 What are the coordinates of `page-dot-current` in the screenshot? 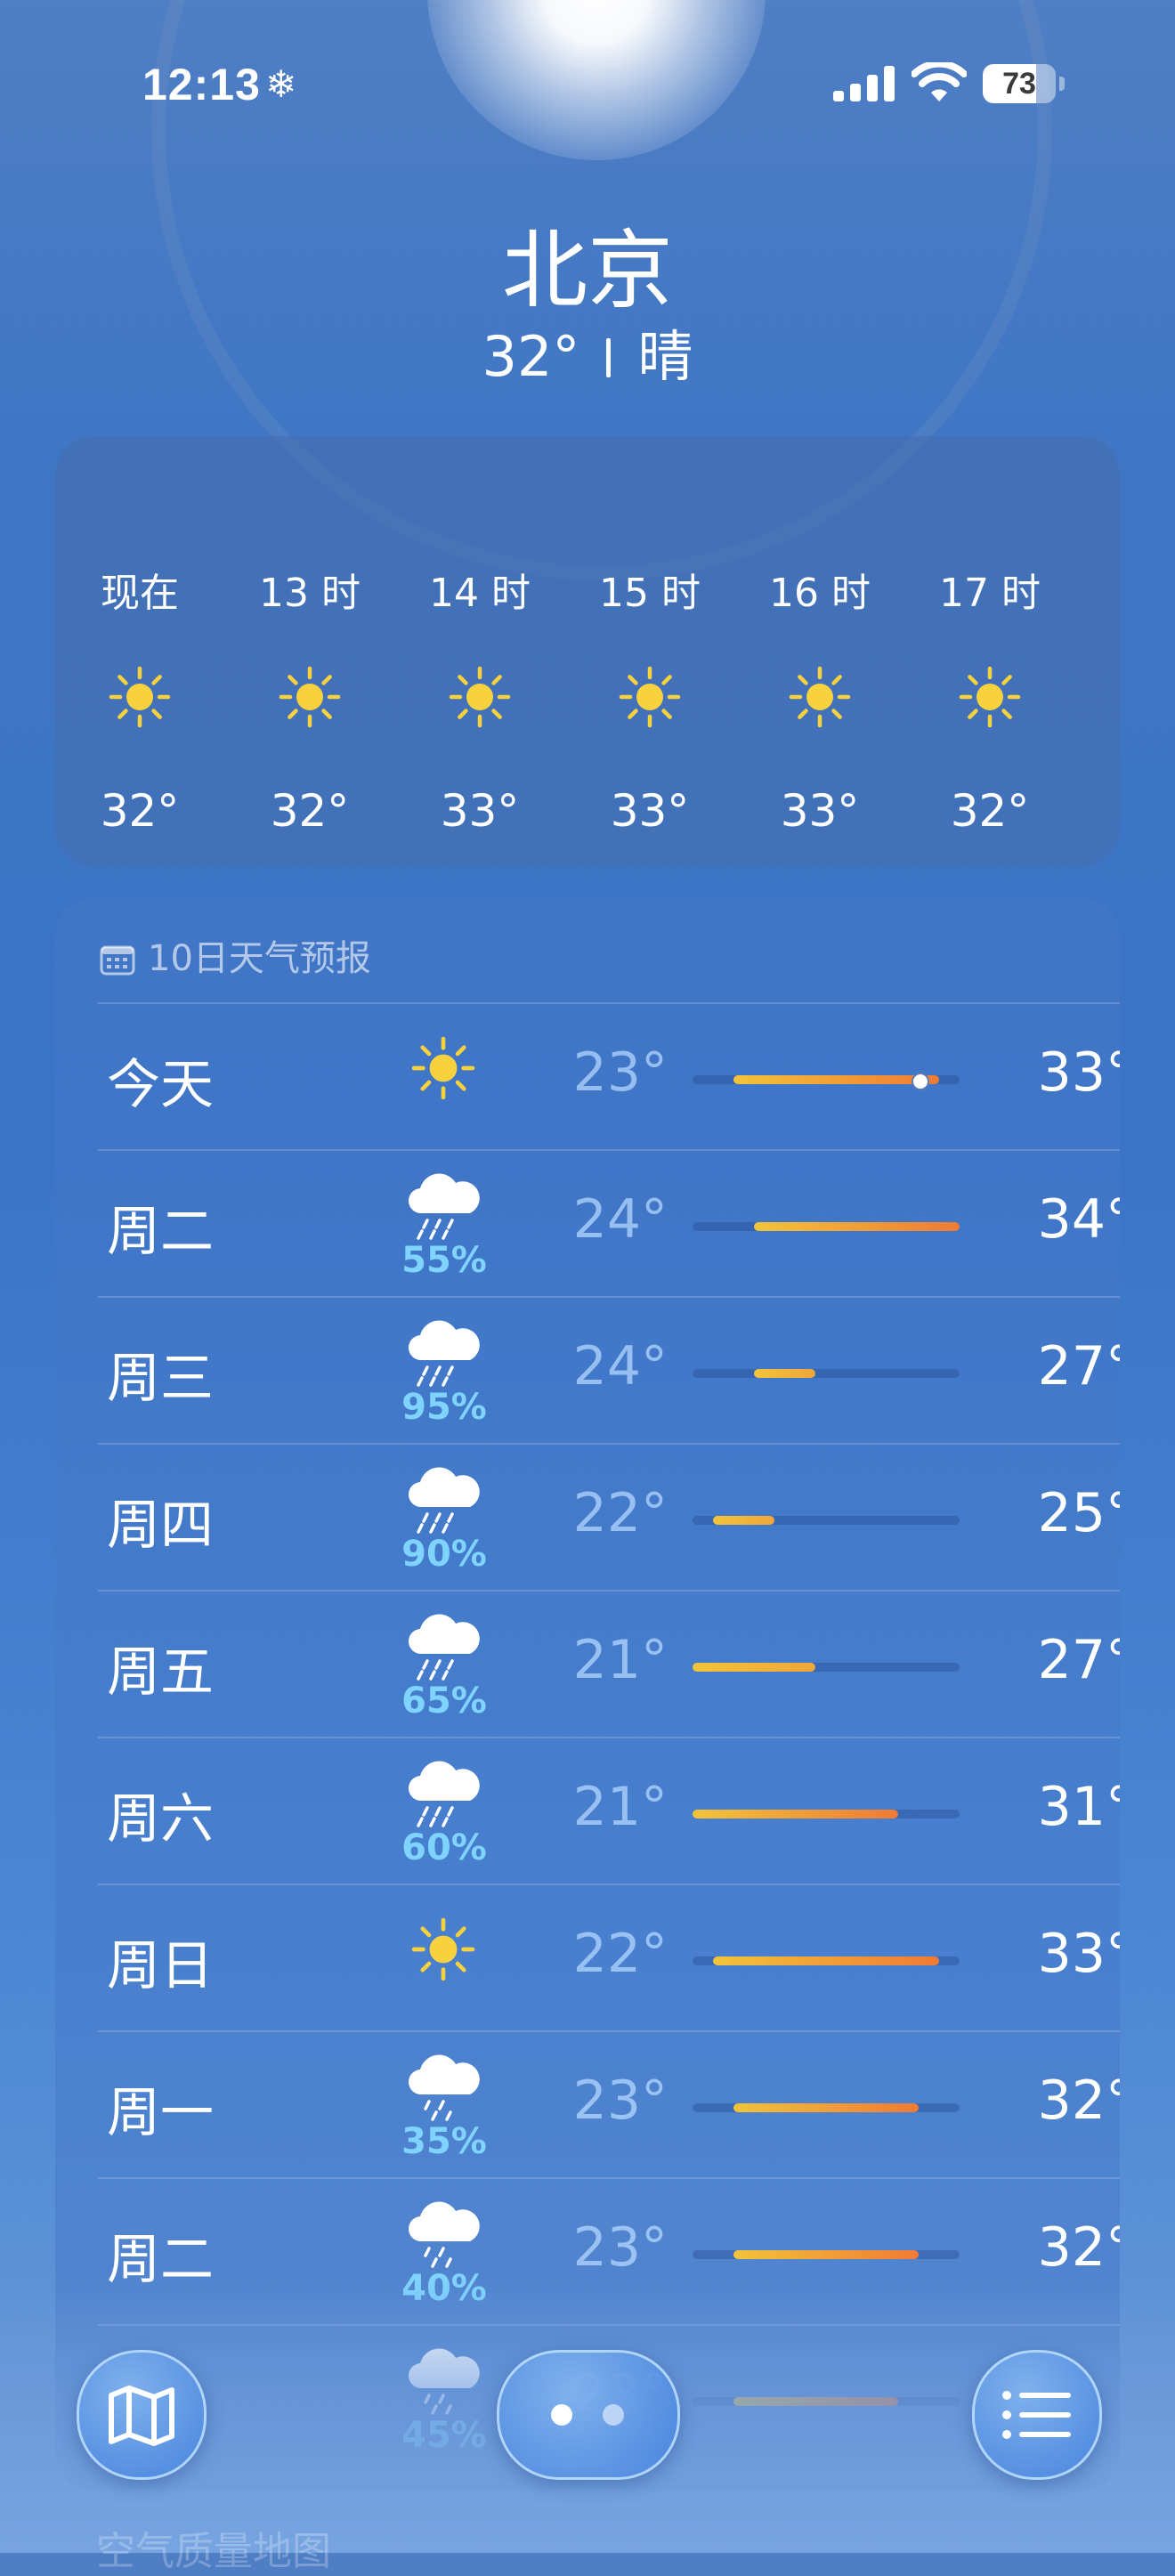 It's located at (561, 2415).